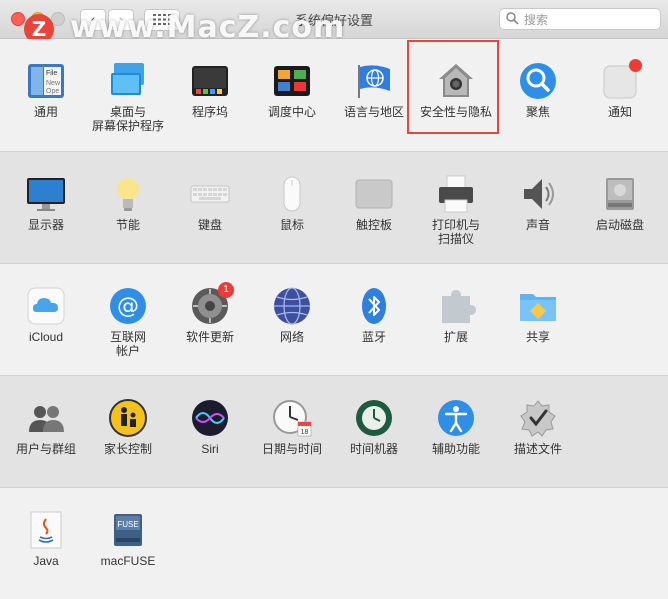  I want to click on java-icon, so click(46, 530).